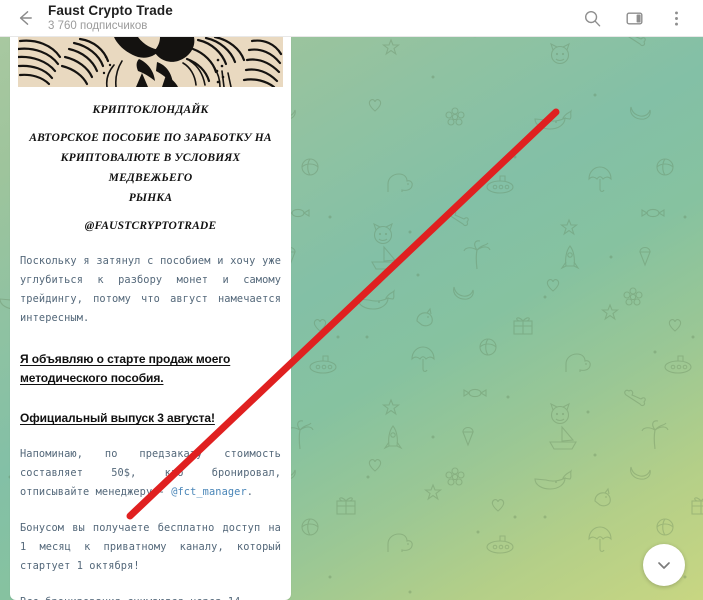 Image resolution: width=703 pixels, height=600 pixels. What do you see at coordinates (313, 18) in the screenshot?
I see `chat-header-titles: Faust Crypto Trade 3 760 подписчиков` at bounding box center [313, 18].